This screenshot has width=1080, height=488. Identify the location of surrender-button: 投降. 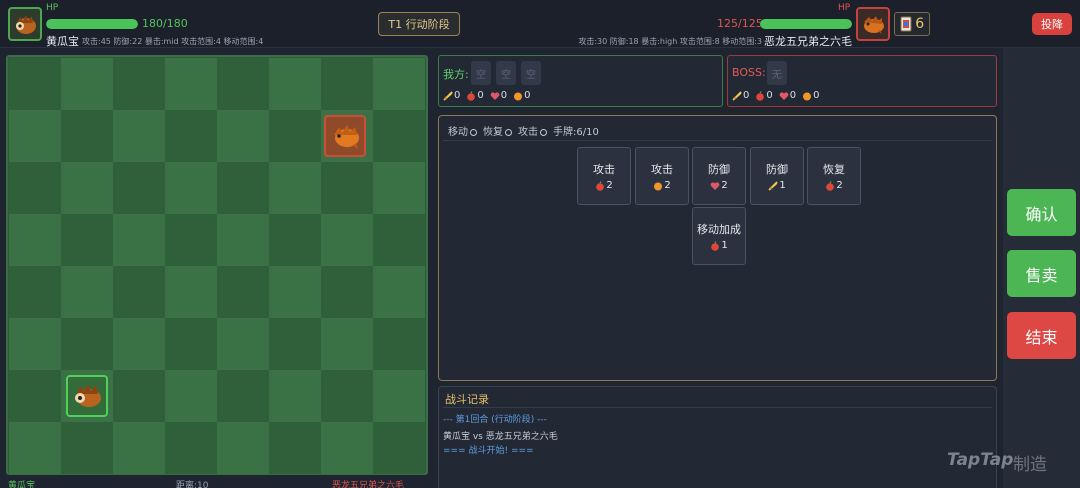
(1052, 24).